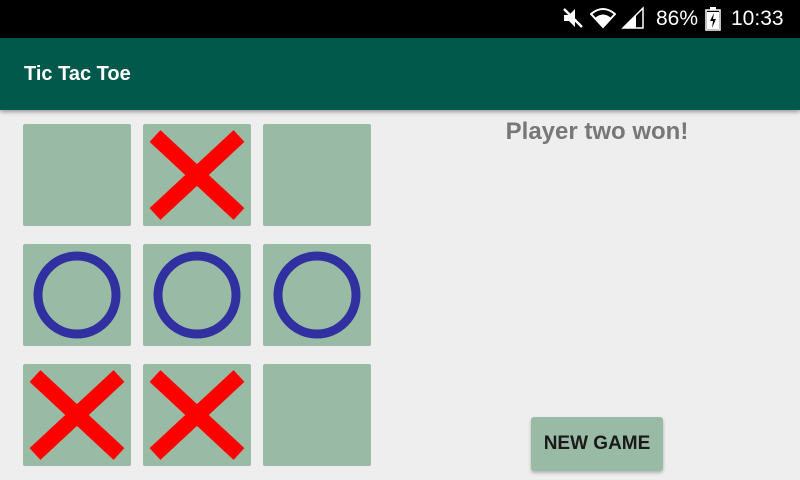  I want to click on mute-icon, so click(573, 18).